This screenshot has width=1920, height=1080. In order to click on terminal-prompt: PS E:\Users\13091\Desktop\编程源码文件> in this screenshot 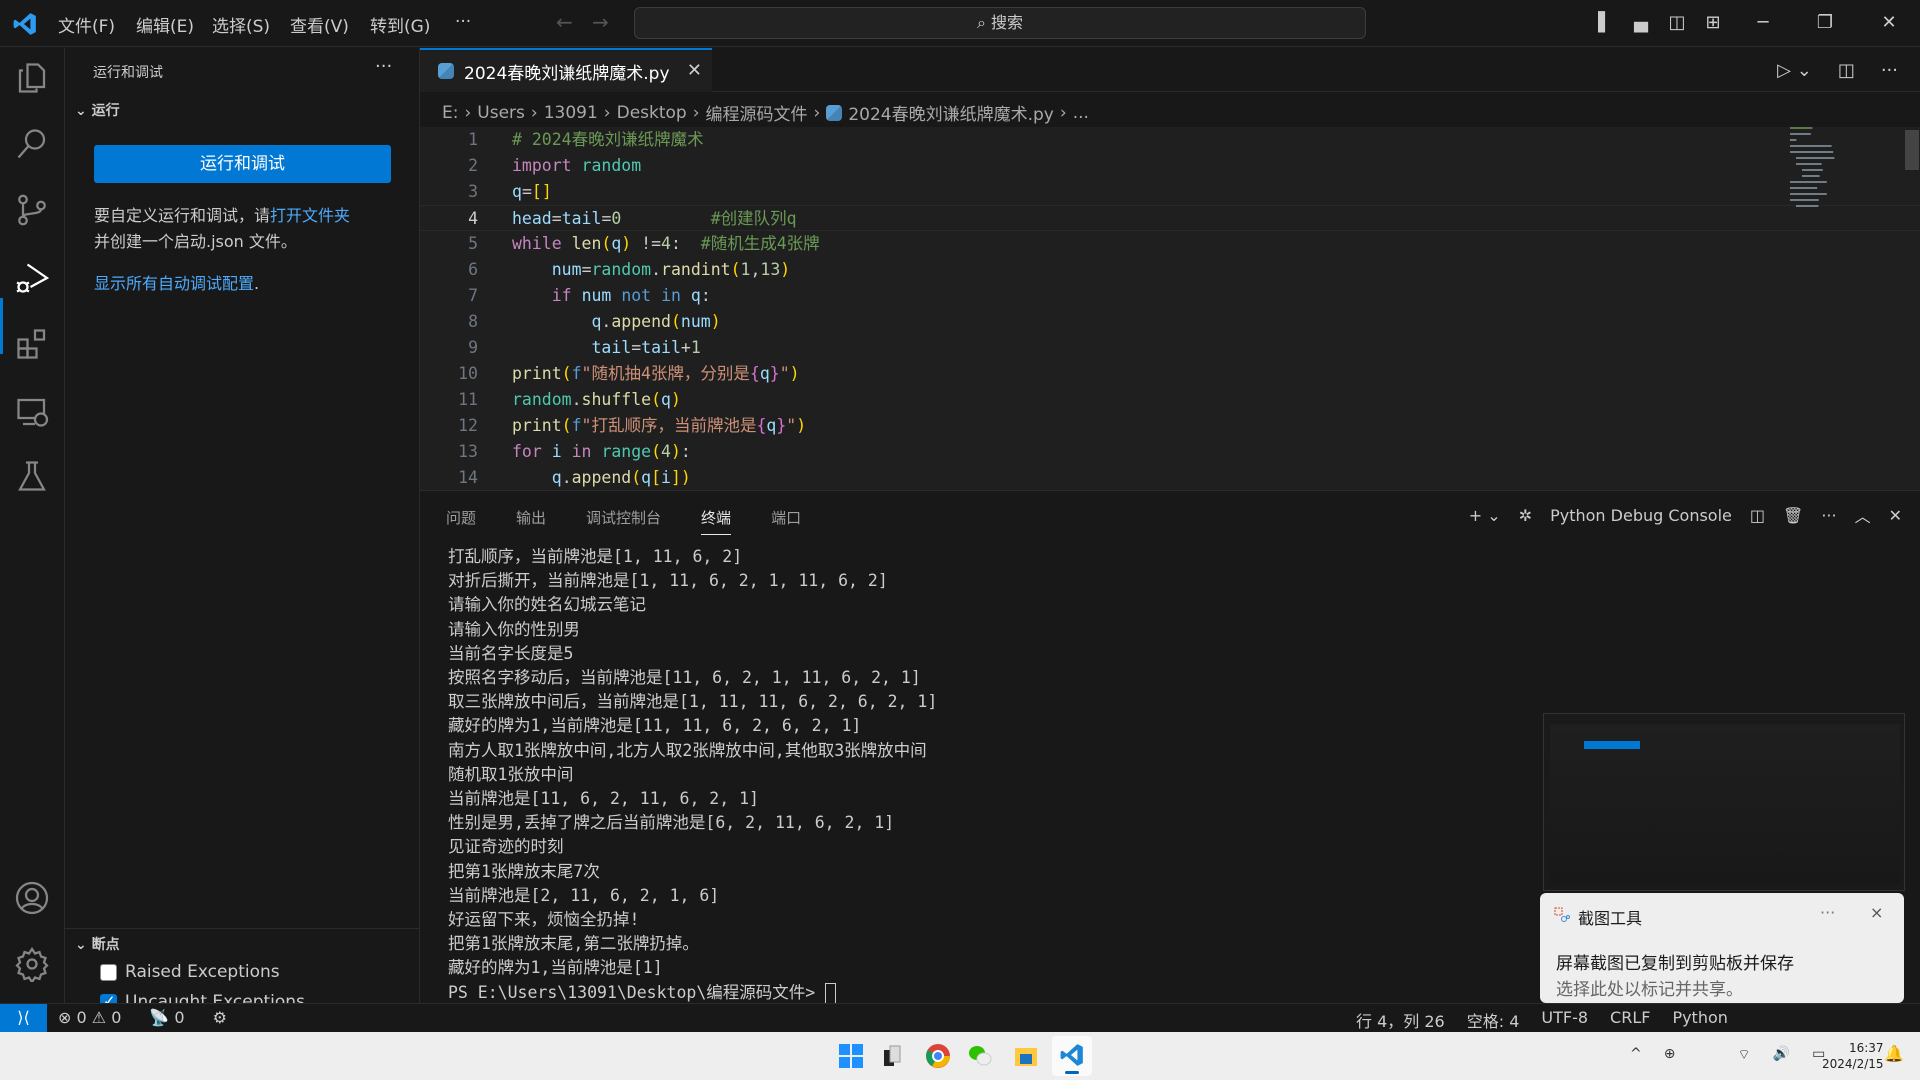, I will do `click(692, 993)`.